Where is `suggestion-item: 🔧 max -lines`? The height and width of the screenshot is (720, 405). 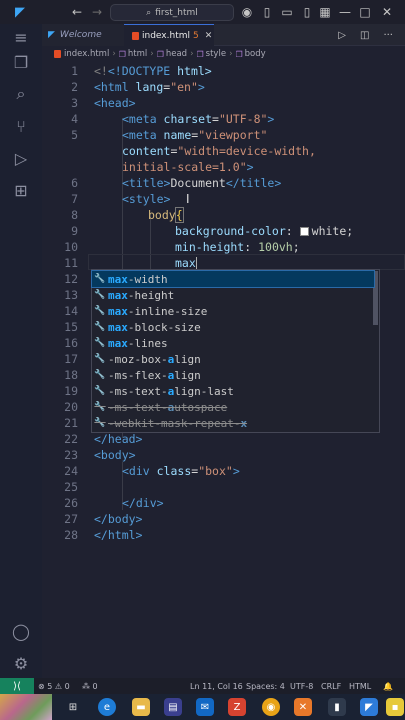 suggestion-item: 🔧 max -lines is located at coordinates (233, 343).